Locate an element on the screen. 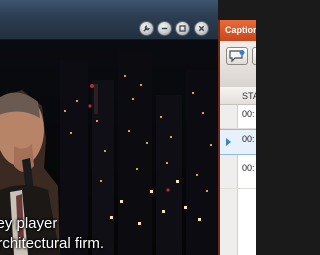 This screenshot has height=255, width=320. restore-icon is located at coordinates (182, 28).